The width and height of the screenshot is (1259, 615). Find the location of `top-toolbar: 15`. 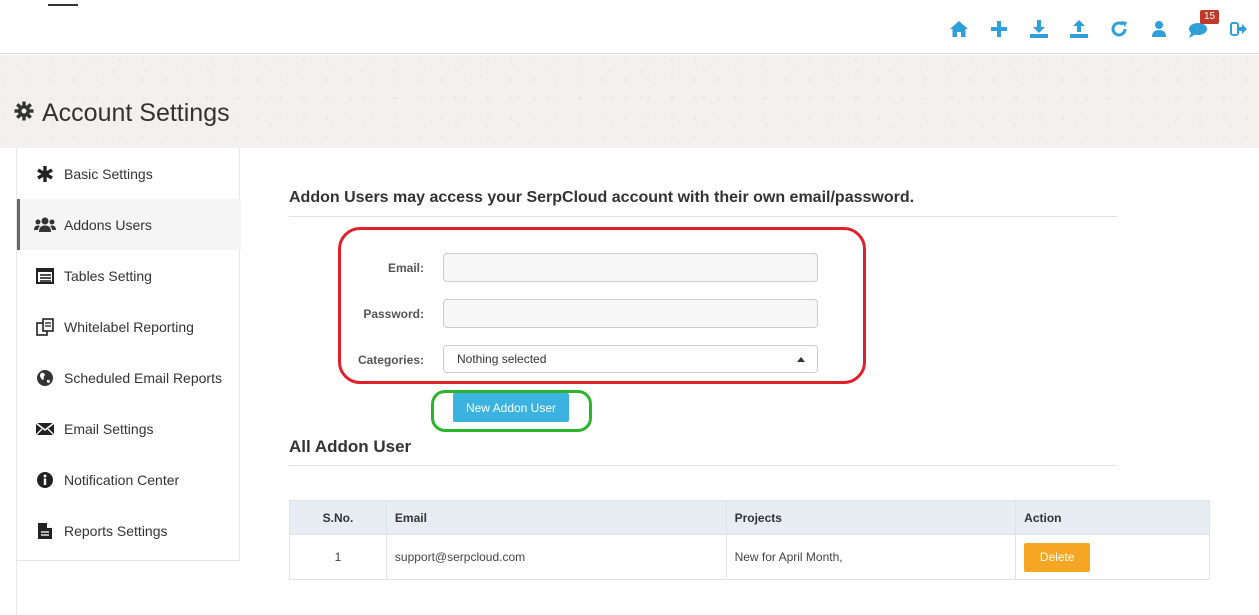

top-toolbar: 15 is located at coordinates (1099, 27).